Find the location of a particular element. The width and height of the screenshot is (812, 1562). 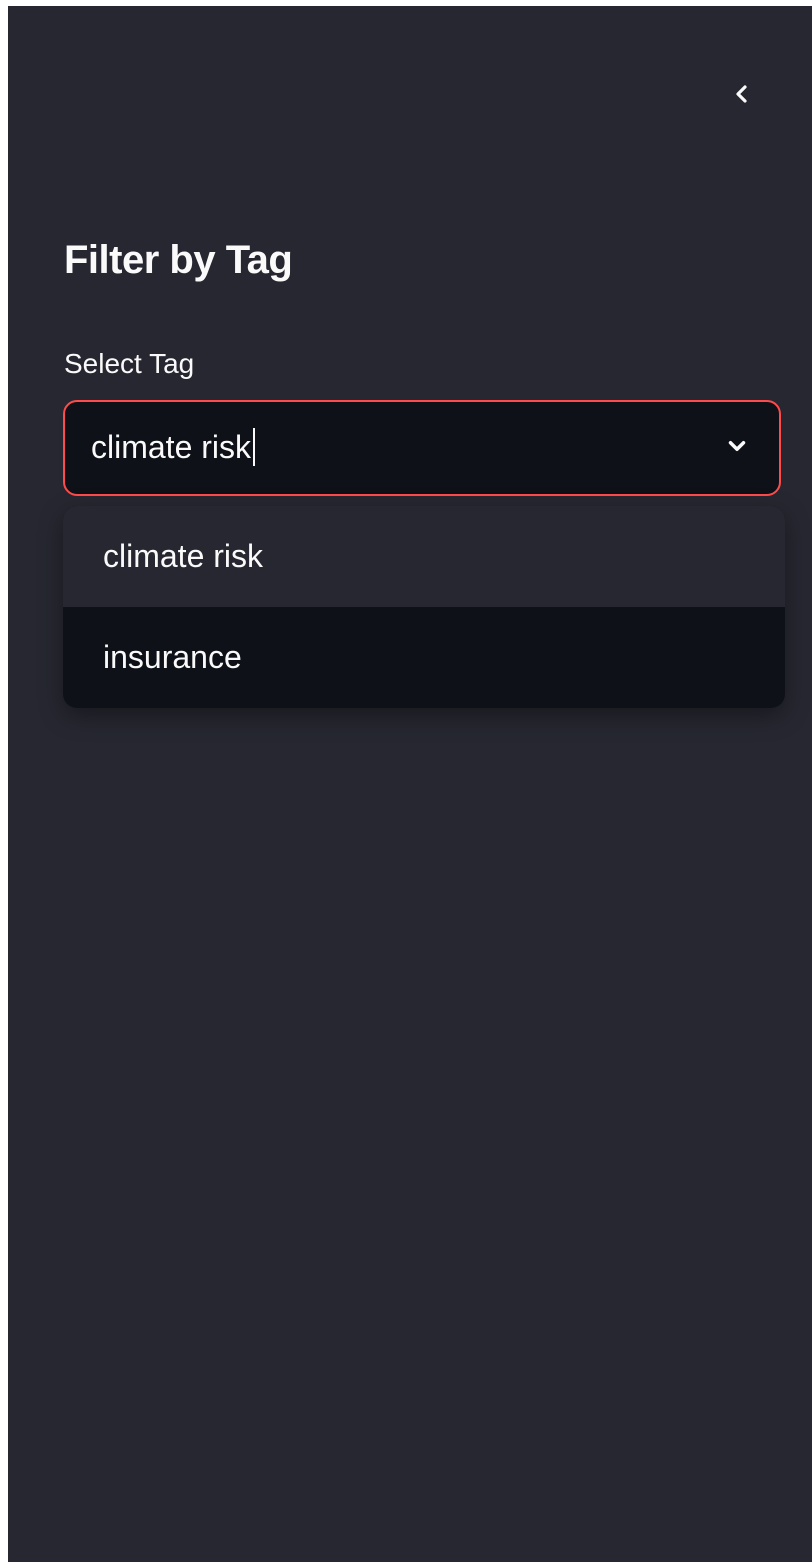

filter-title: Filter by Tag is located at coordinates (178, 260).